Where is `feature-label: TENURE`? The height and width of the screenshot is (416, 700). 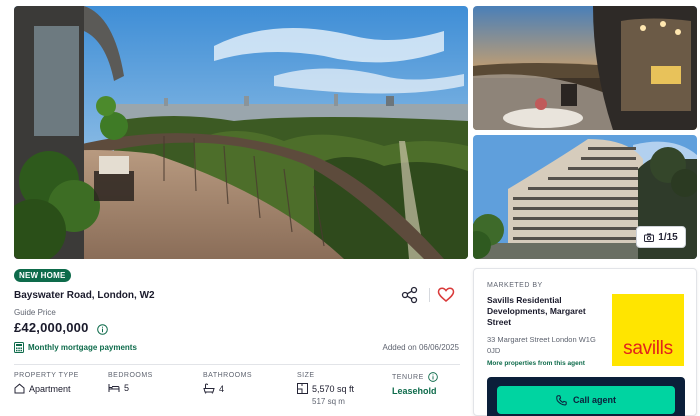 feature-label: TENURE is located at coordinates (408, 377).